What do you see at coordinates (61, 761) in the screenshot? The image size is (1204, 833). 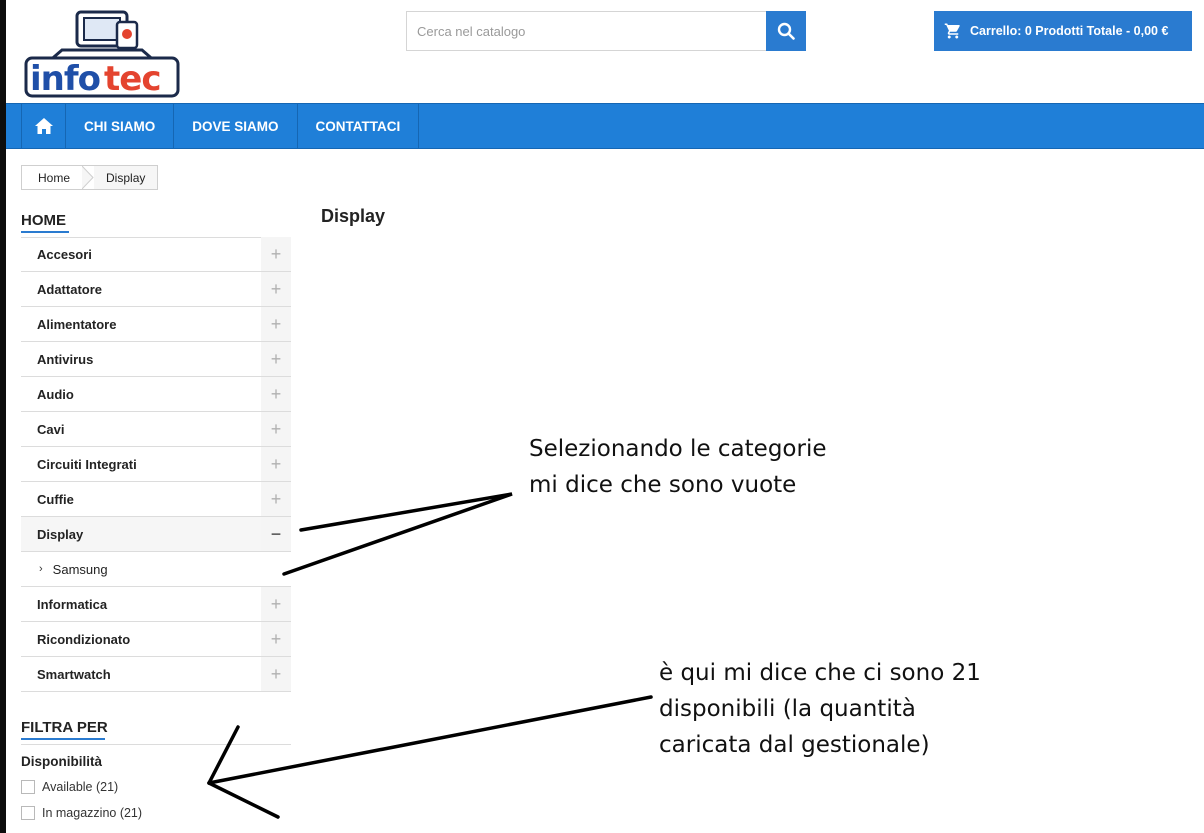 I see `facet-title: Disponibilità` at bounding box center [61, 761].